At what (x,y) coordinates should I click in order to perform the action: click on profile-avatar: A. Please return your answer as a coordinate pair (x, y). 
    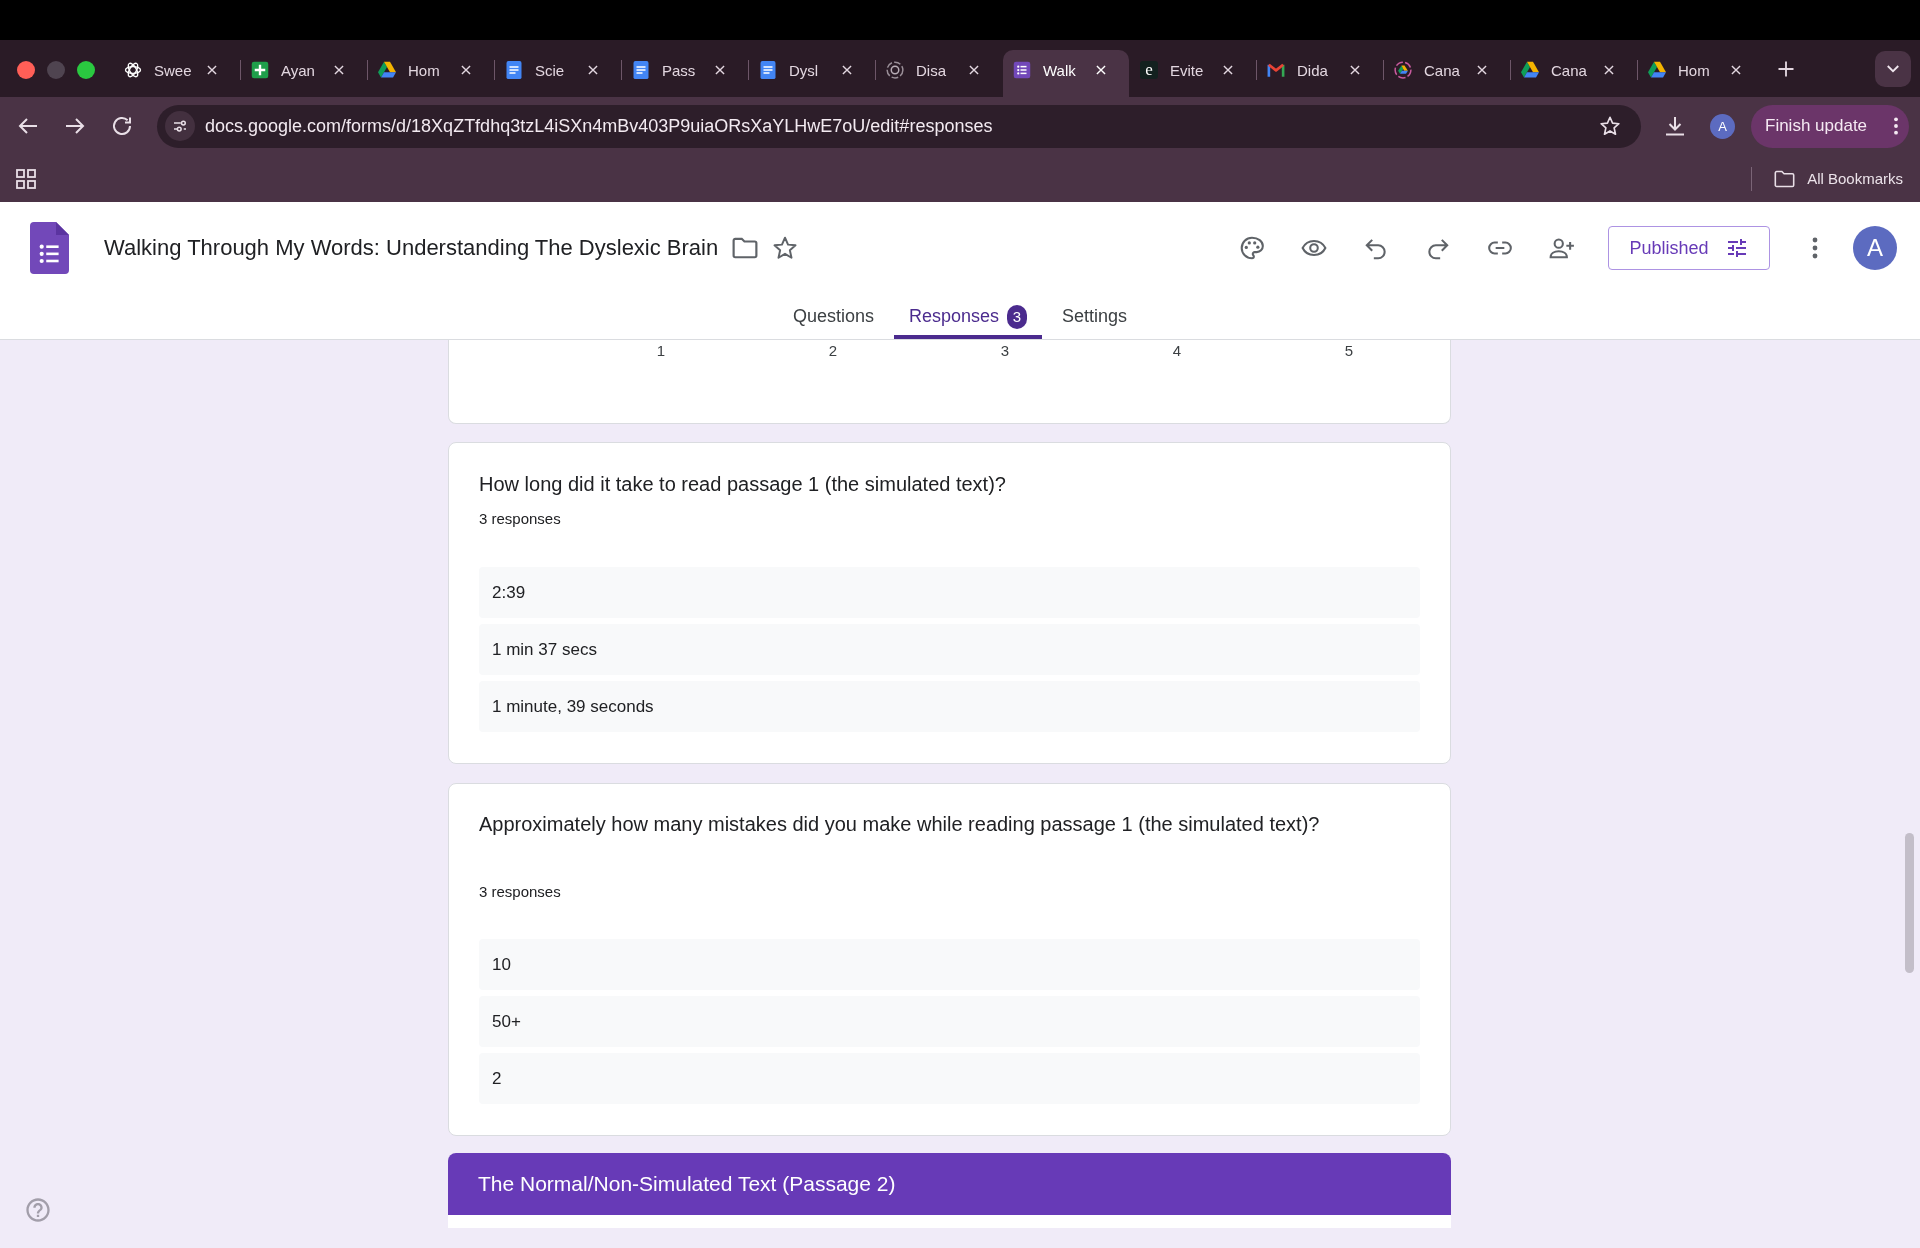
    Looking at the image, I should click on (1722, 126).